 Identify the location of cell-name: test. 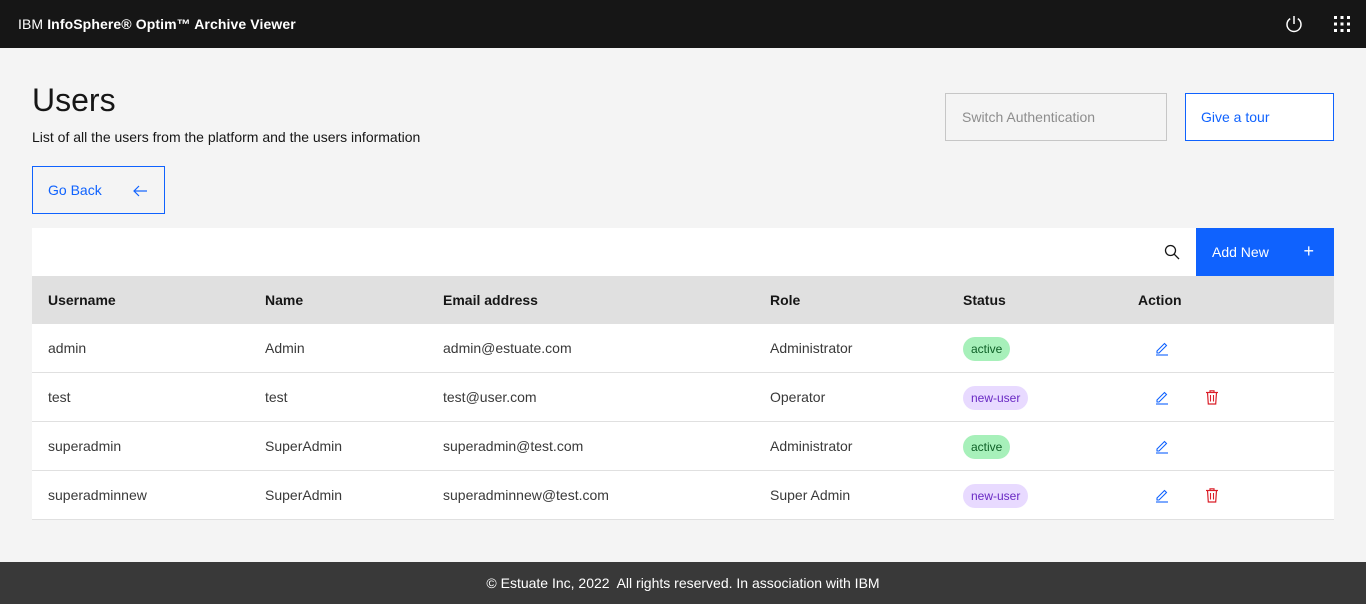
(276, 397).